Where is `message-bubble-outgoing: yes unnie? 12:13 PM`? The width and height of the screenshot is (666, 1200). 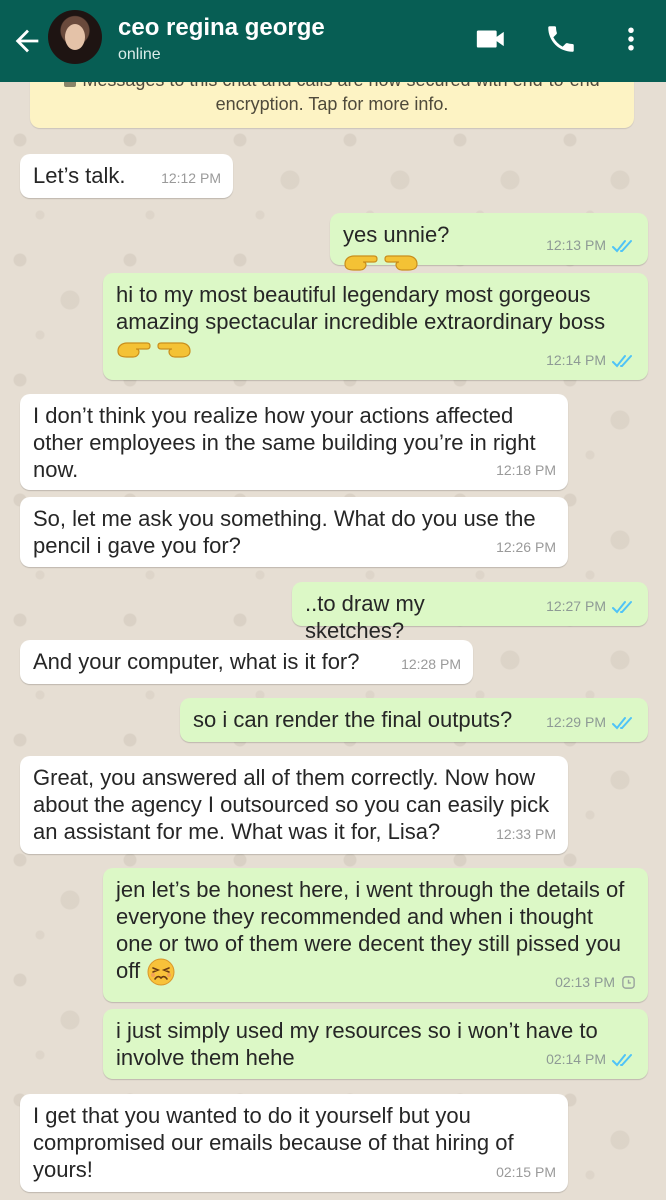
message-bubble-outgoing: yes unnie? 12:13 PM is located at coordinates (489, 242).